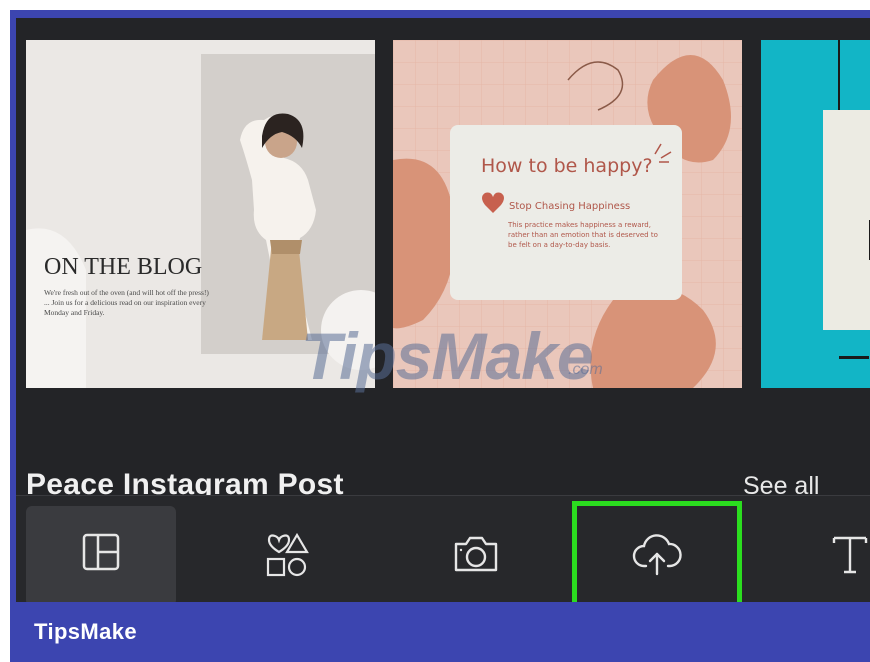 This screenshot has width=870, height=662. I want to click on elements-icon, so click(287, 554).